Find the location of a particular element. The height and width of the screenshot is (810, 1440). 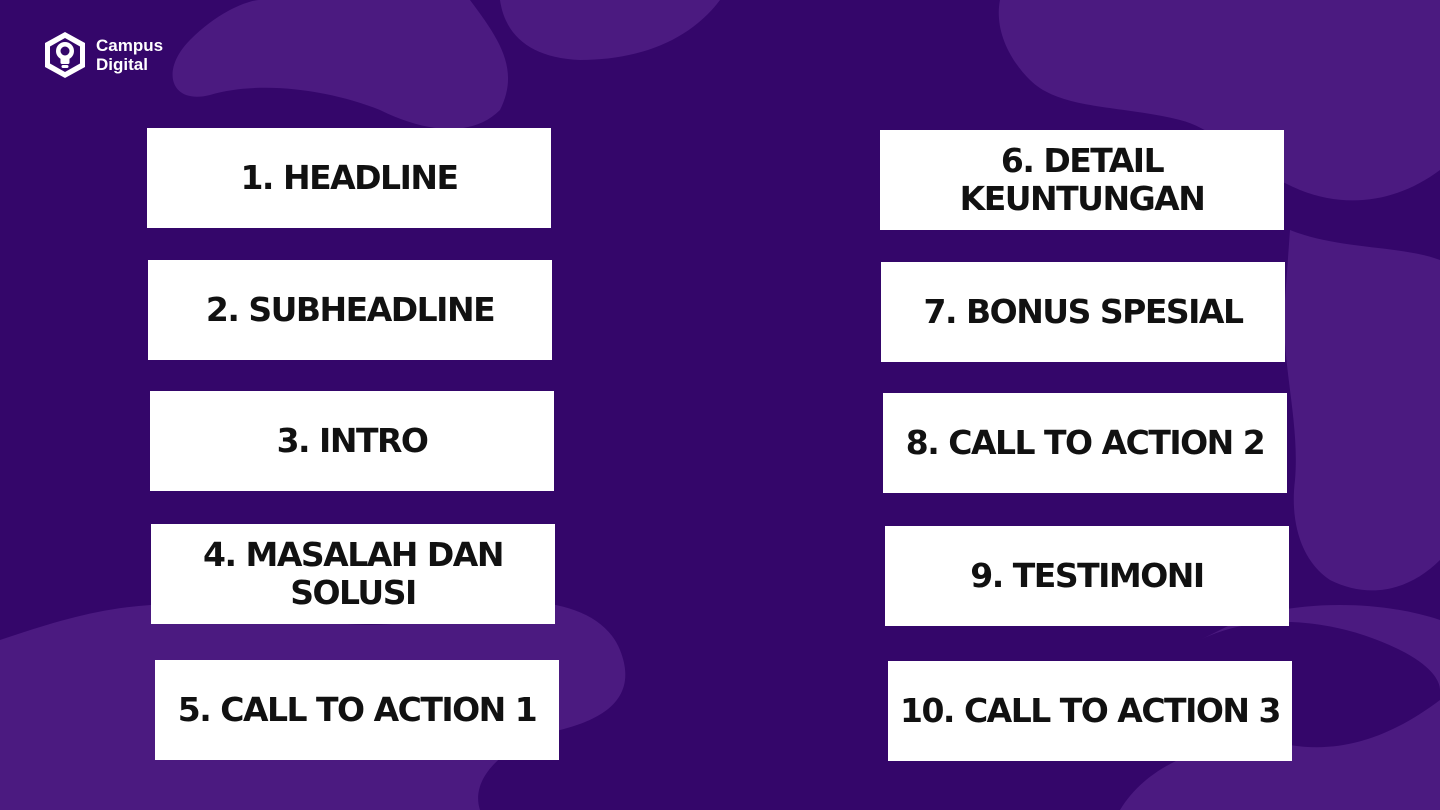

item-card-2: 2. SUBHEADLINE is located at coordinates (350, 310).